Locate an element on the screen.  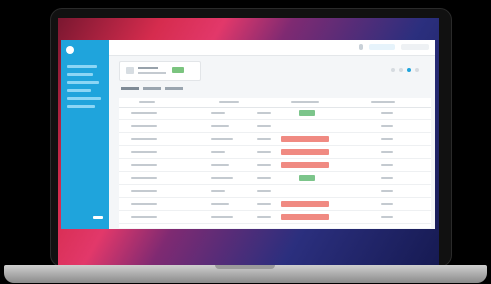
toolbar is located at coordinates (409, 70).